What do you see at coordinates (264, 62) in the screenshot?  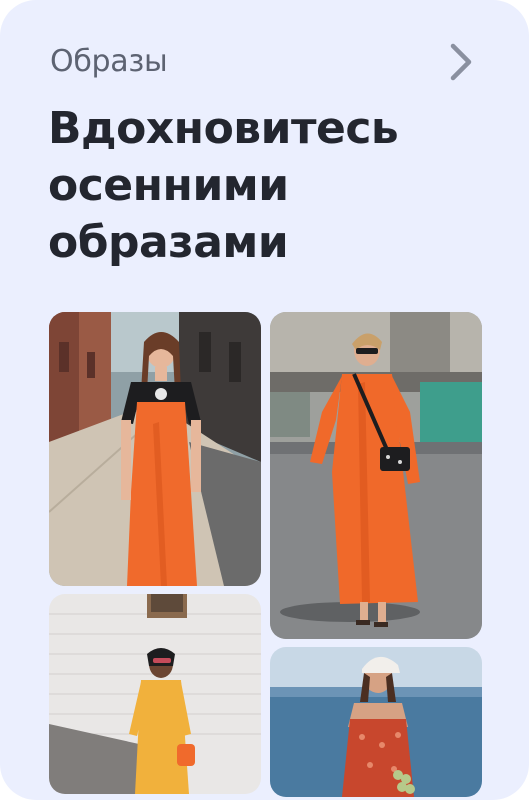 I see `card-header: Образы` at bounding box center [264, 62].